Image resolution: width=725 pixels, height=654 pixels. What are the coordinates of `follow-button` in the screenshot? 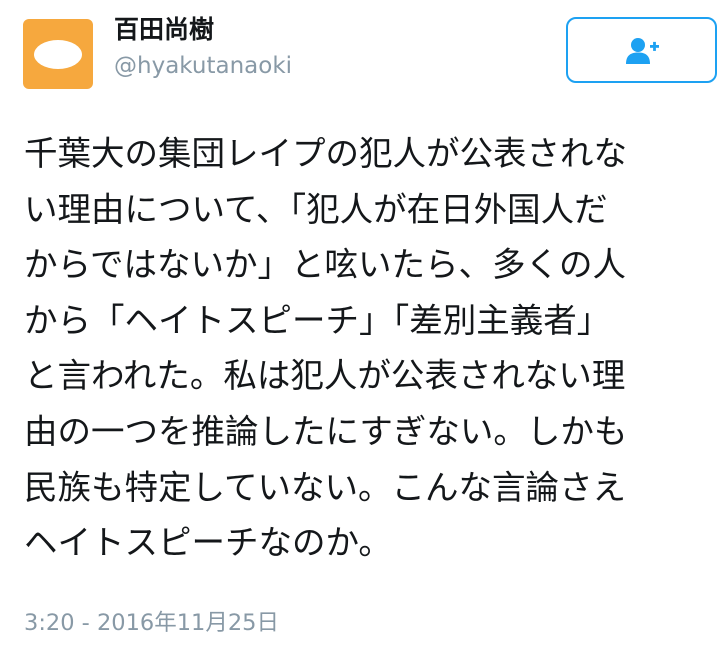 It's located at (641, 50).